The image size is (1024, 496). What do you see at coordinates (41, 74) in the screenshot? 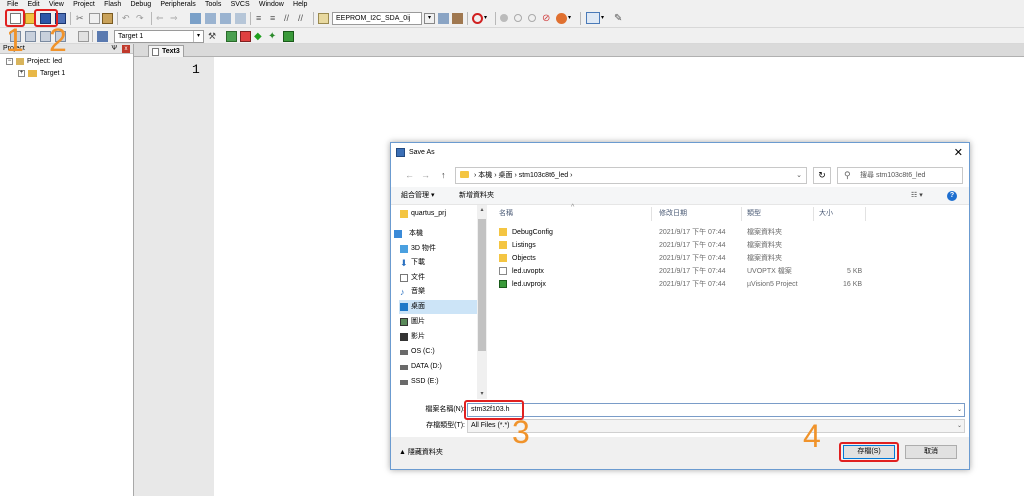
I see `tree-item-target: + Target 1` at bounding box center [41, 74].